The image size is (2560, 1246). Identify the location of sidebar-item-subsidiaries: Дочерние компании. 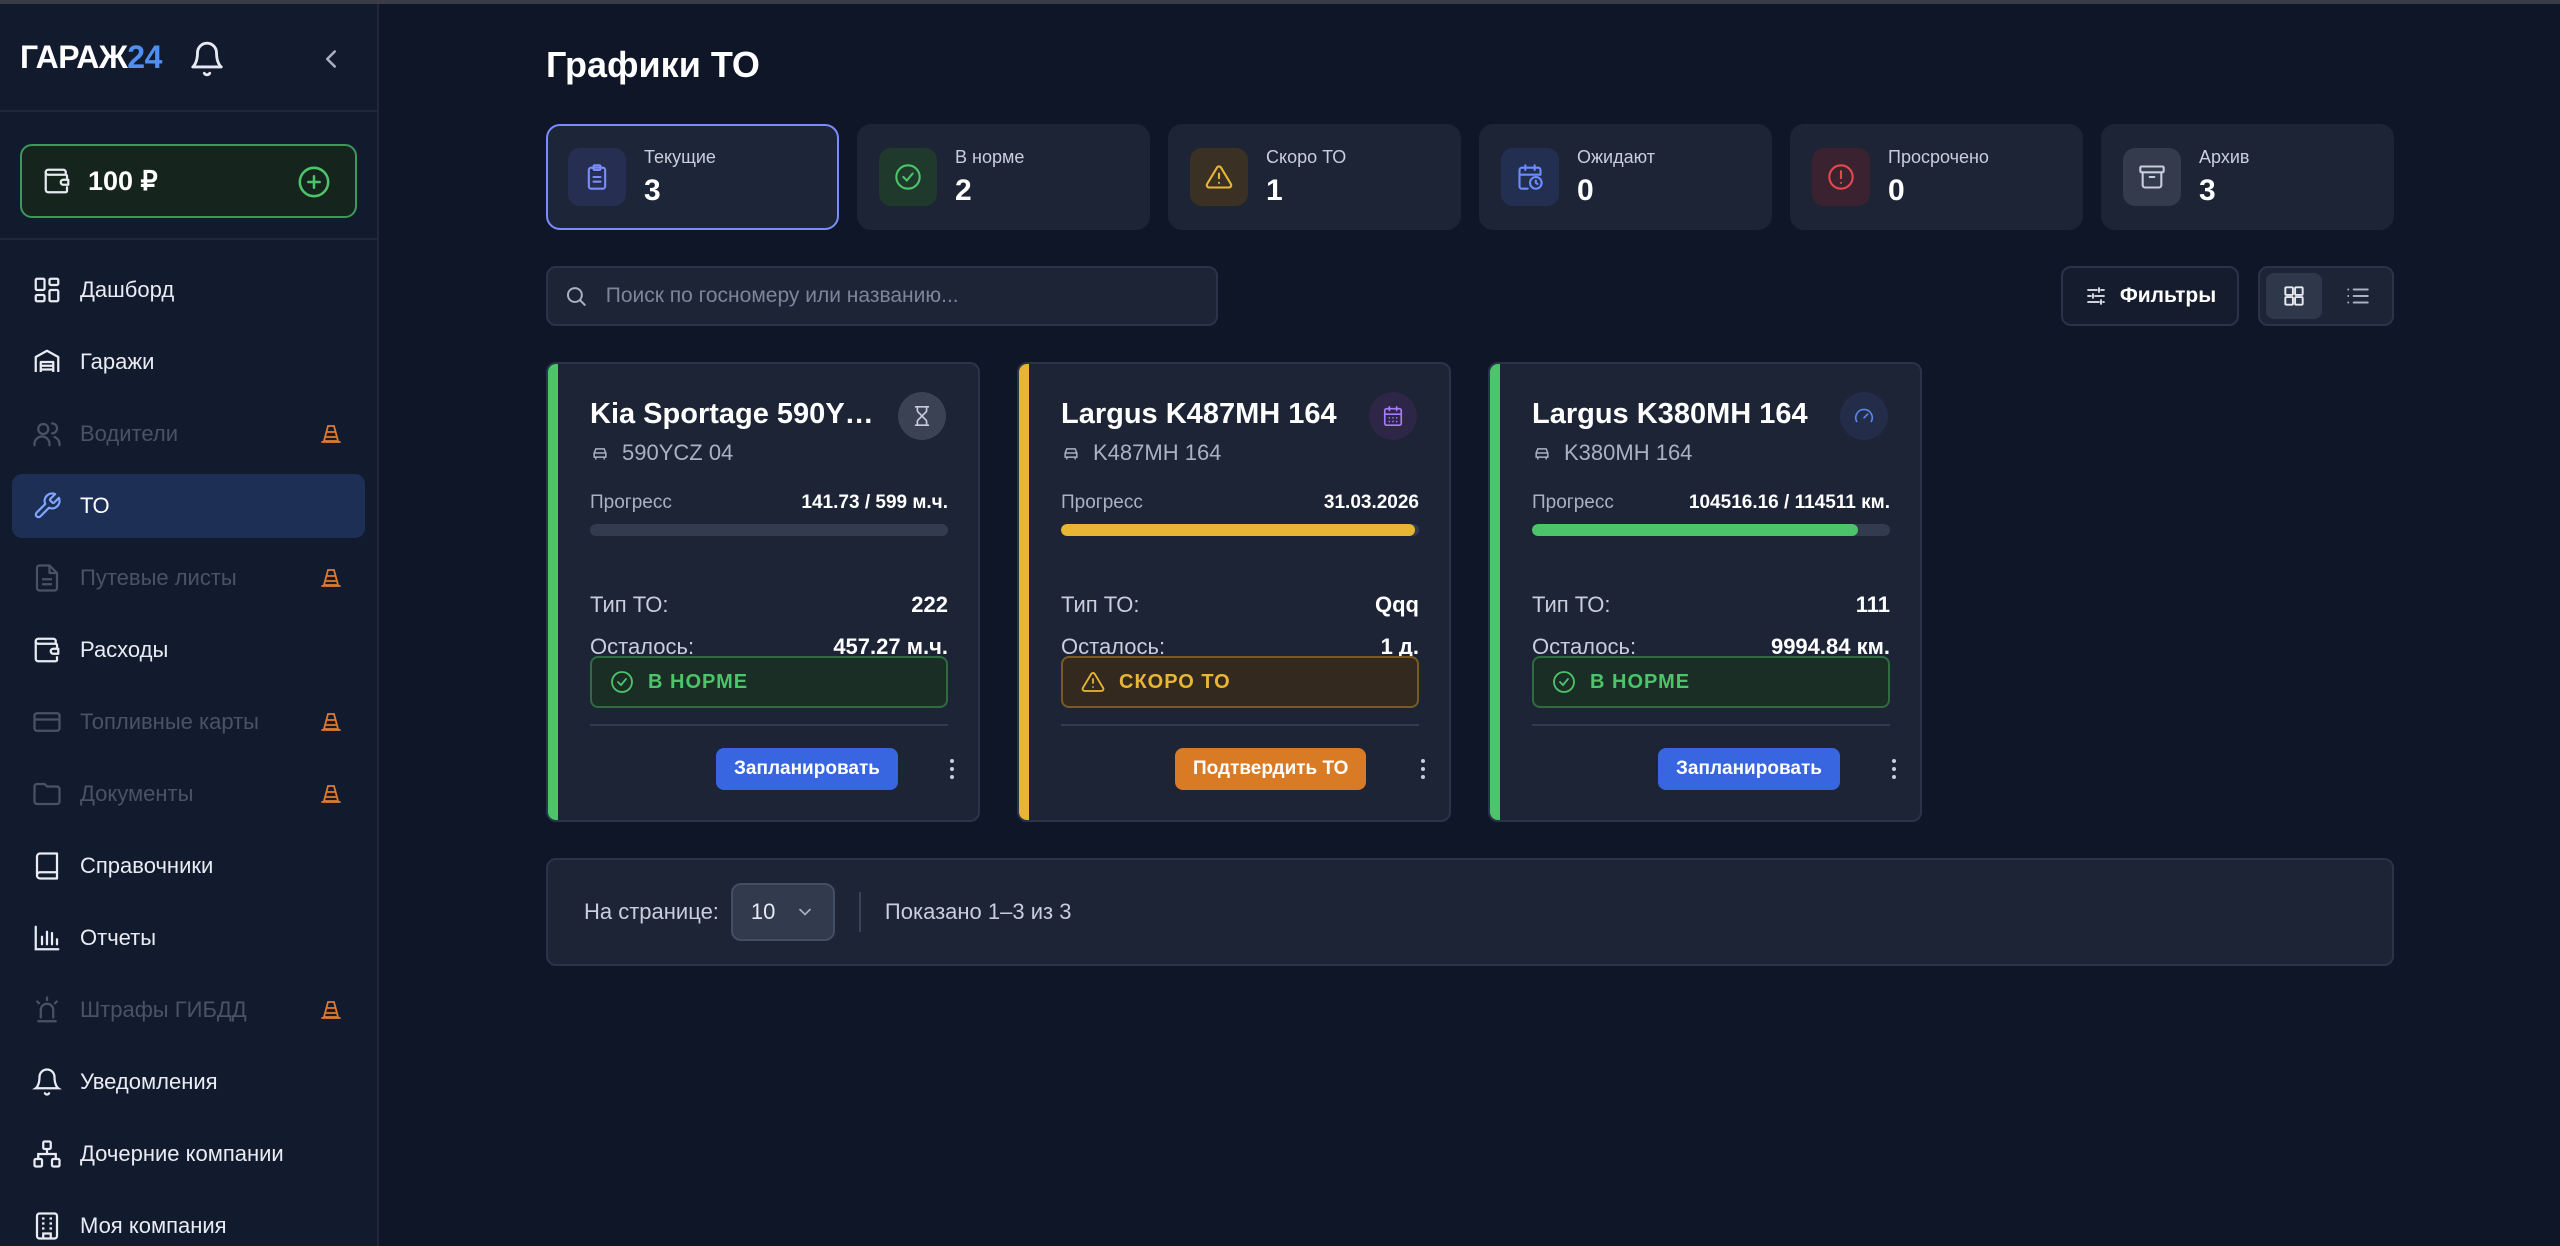
(188, 1154).